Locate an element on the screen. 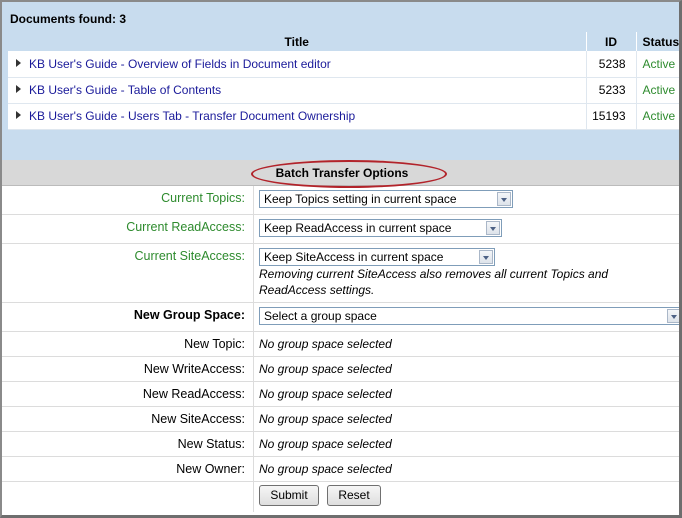  new-status-value: No group space selected is located at coordinates (325, 444).